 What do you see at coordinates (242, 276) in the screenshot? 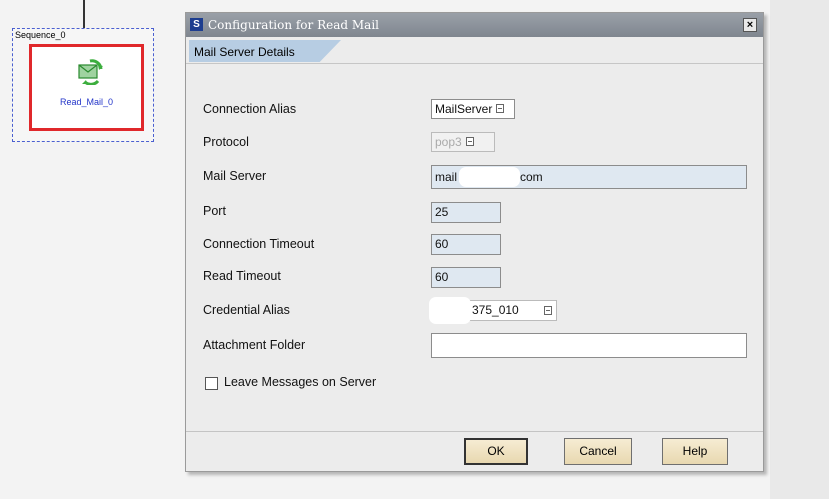
I see `read-timeout-label: Read Timeout` at bounding box center [242, 276].